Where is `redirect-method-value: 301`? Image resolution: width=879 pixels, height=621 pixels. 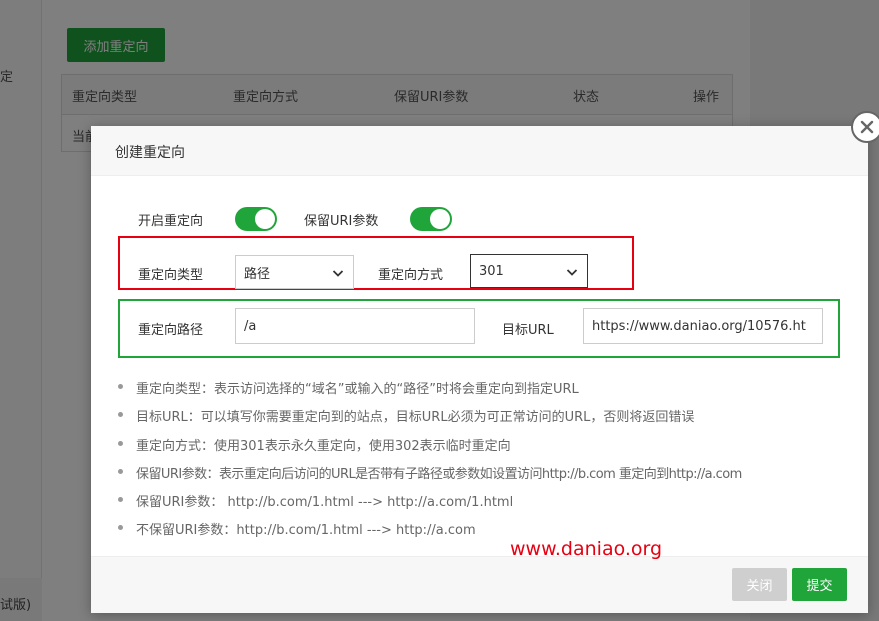
redirect-method-value: 301 is located at coordinates (491, 271).